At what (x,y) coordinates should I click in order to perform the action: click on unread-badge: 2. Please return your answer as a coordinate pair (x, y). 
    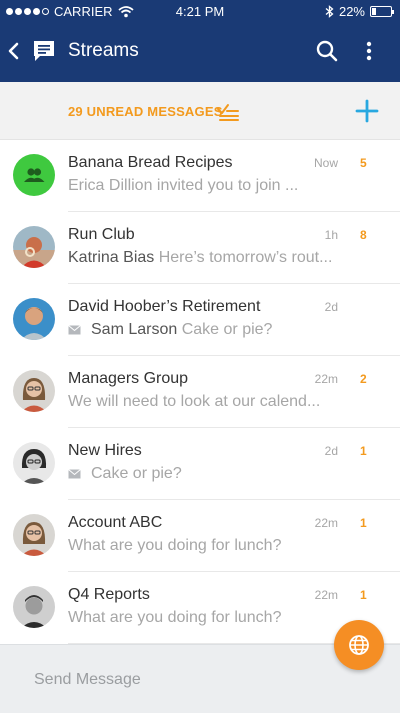
    Looking at the image, I should click on (363, 379).